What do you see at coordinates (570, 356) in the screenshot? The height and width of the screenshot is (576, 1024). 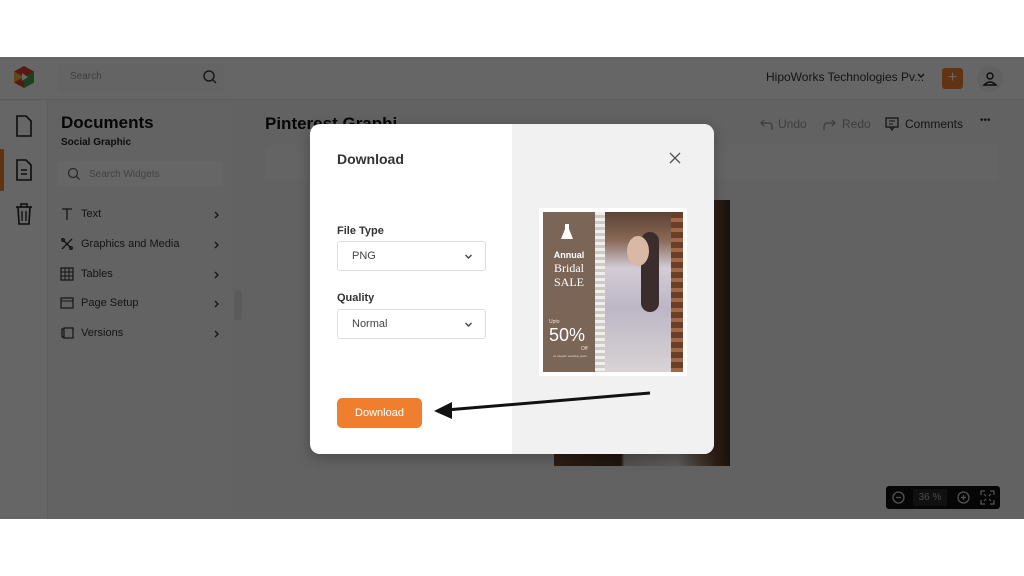 I see `preview-fine-print: on elegant wedding gown` at bounding box center [570, 356].